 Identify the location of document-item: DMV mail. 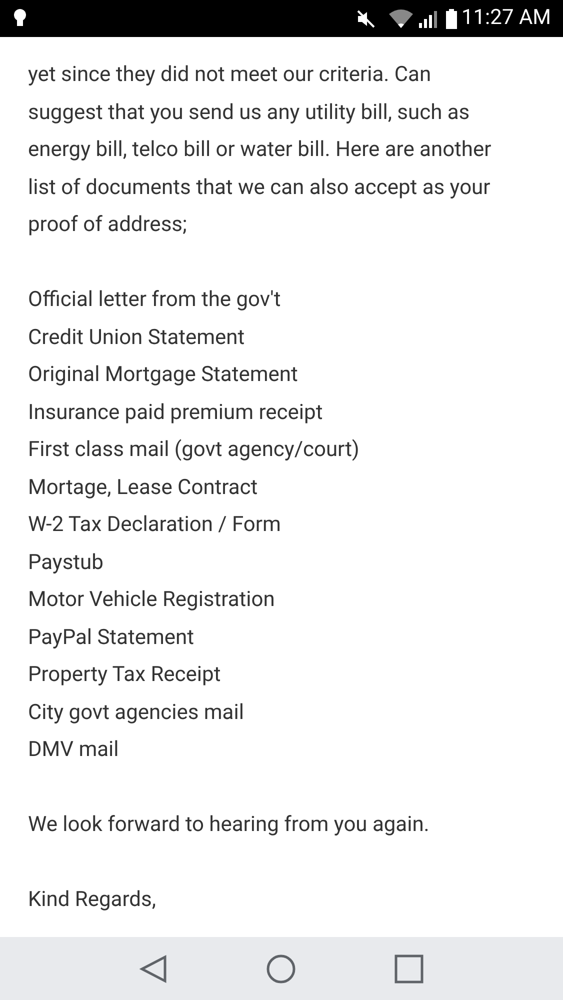
(73, 750).